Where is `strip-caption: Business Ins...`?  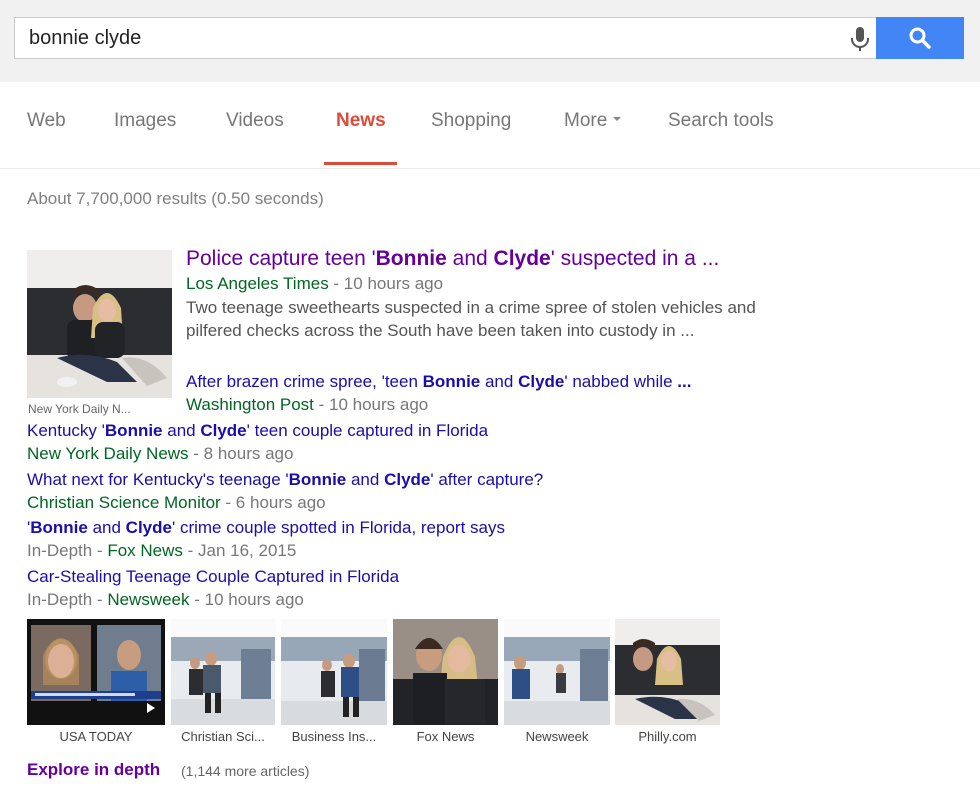 strip-caption: Business Ins... is located at coordinates (334, 736).